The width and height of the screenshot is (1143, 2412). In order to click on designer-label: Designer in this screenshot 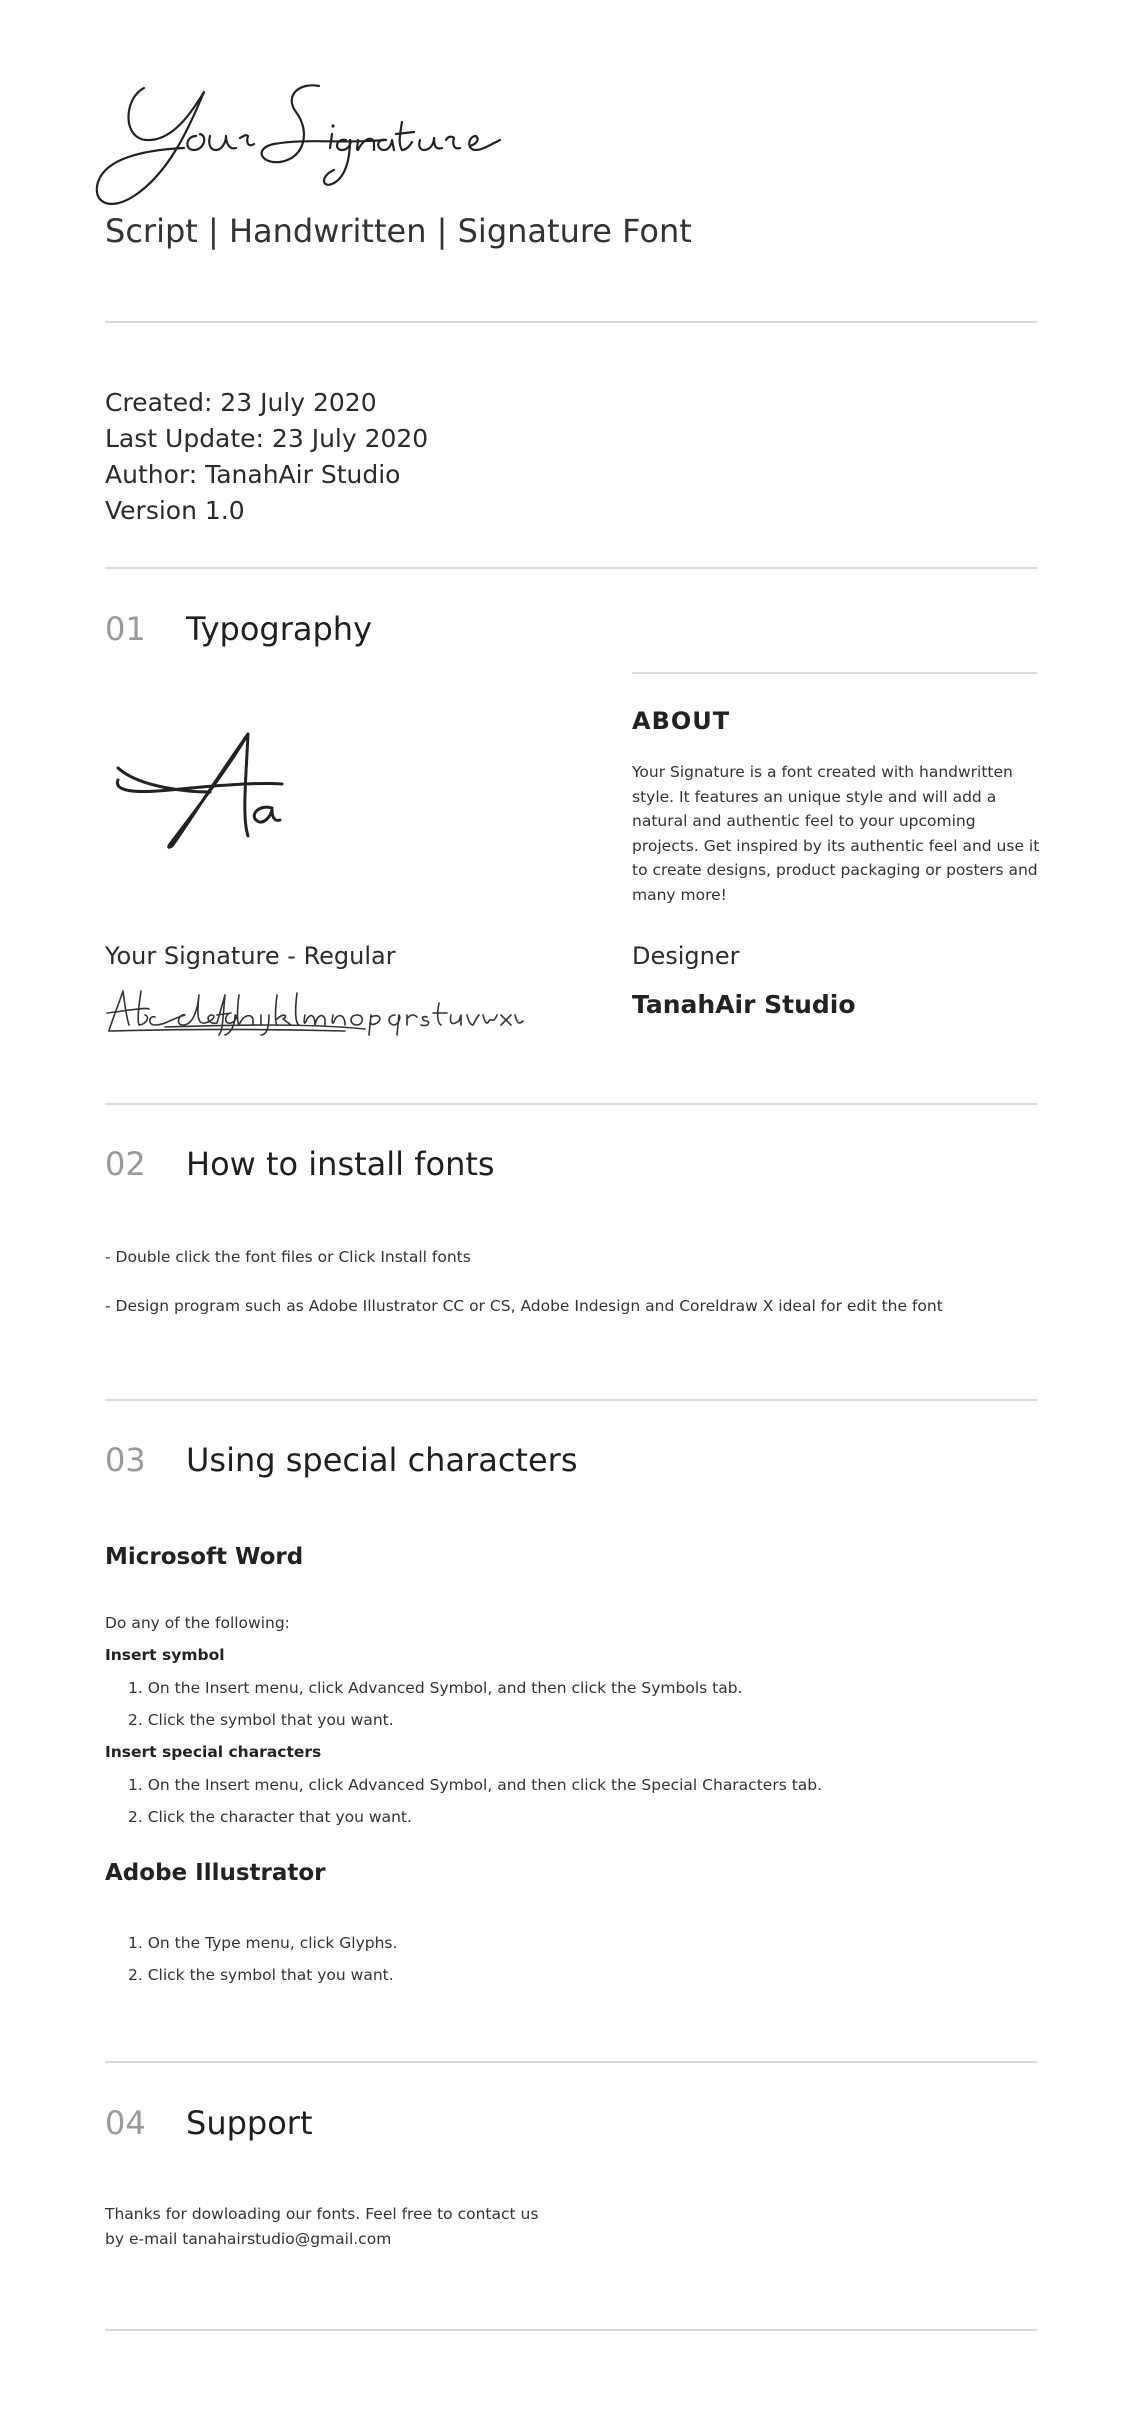, I will do `click(686, 956)`.